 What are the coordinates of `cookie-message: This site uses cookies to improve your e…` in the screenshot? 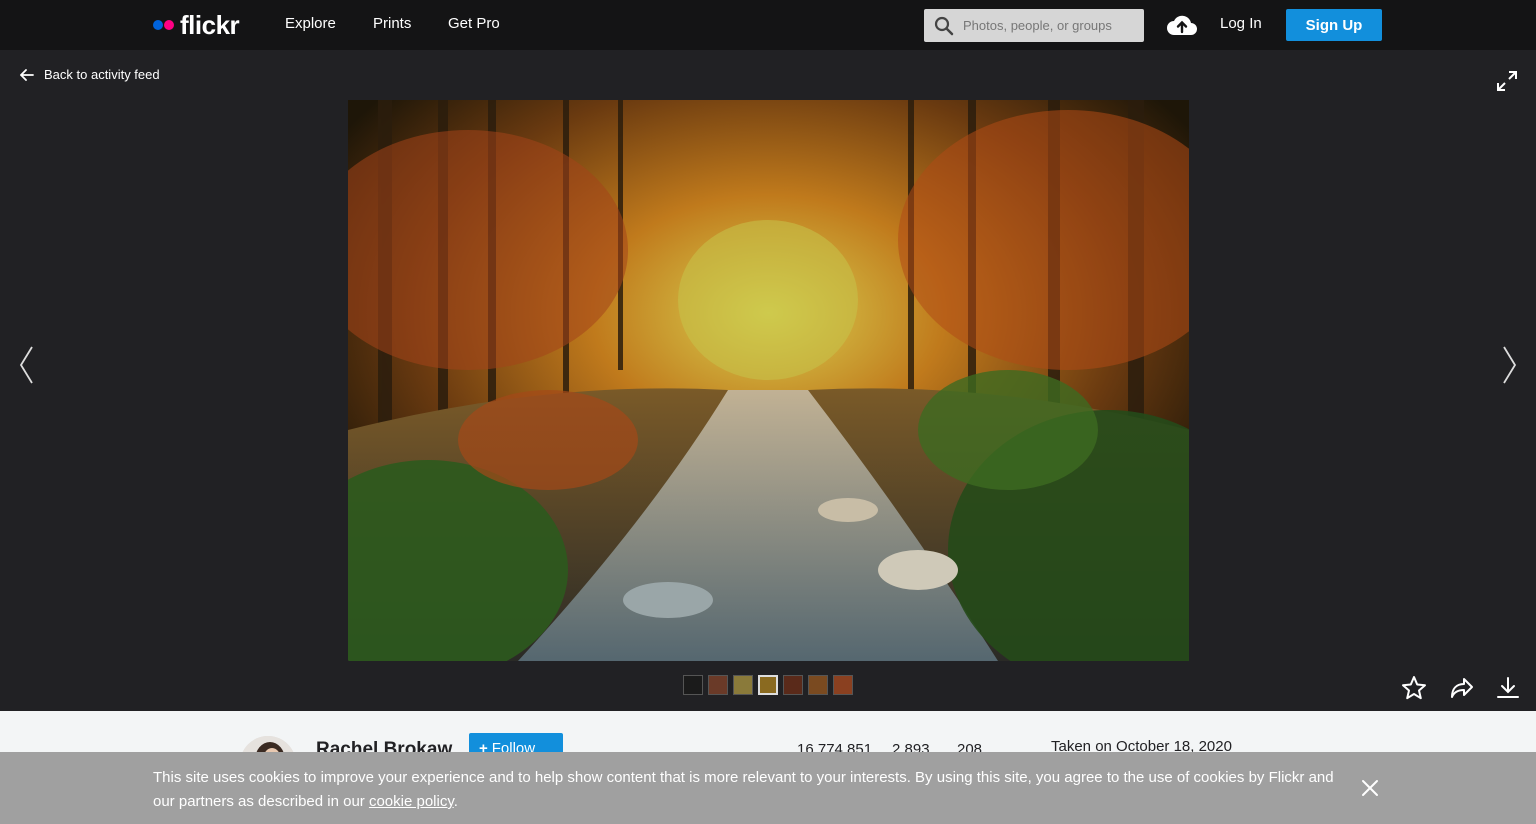 It's located at (748, 790).